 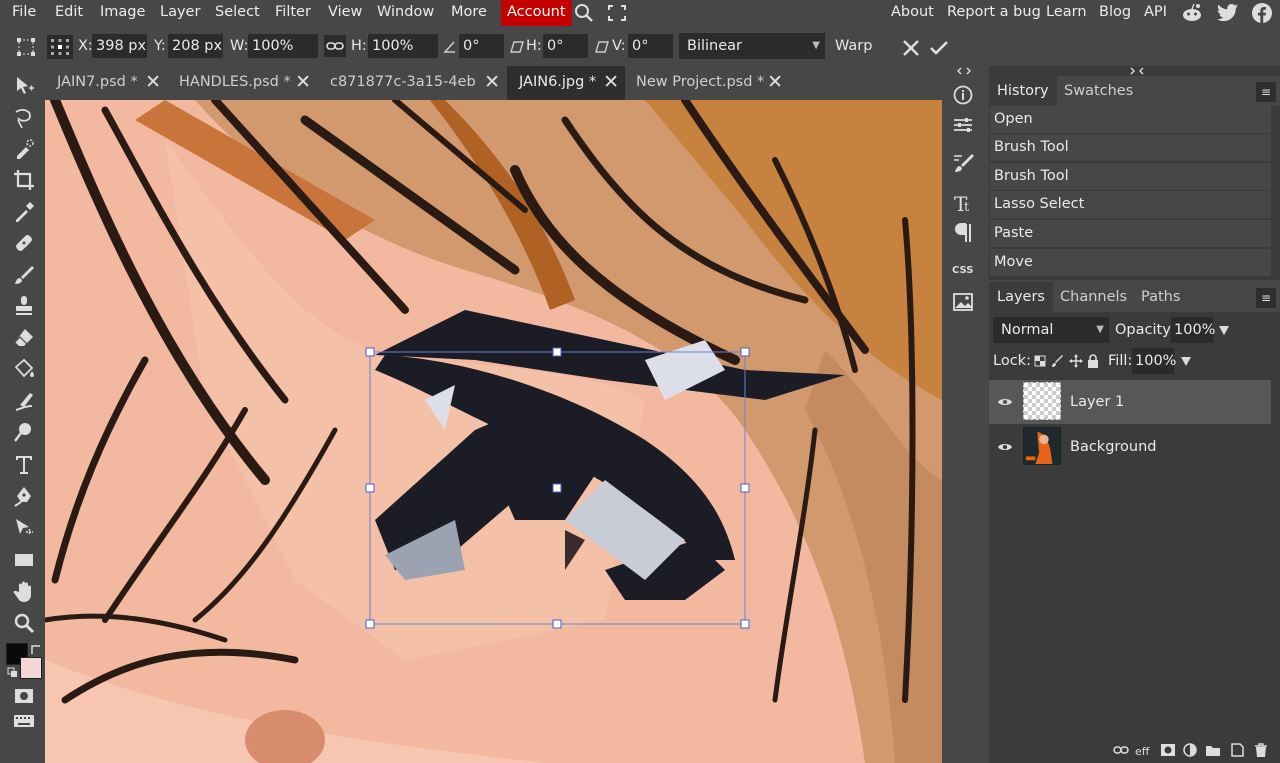 What do you see at coordinates (403, 46) in the screenshot?
I see `height-field: 100%` at bounding box center [403, 46].